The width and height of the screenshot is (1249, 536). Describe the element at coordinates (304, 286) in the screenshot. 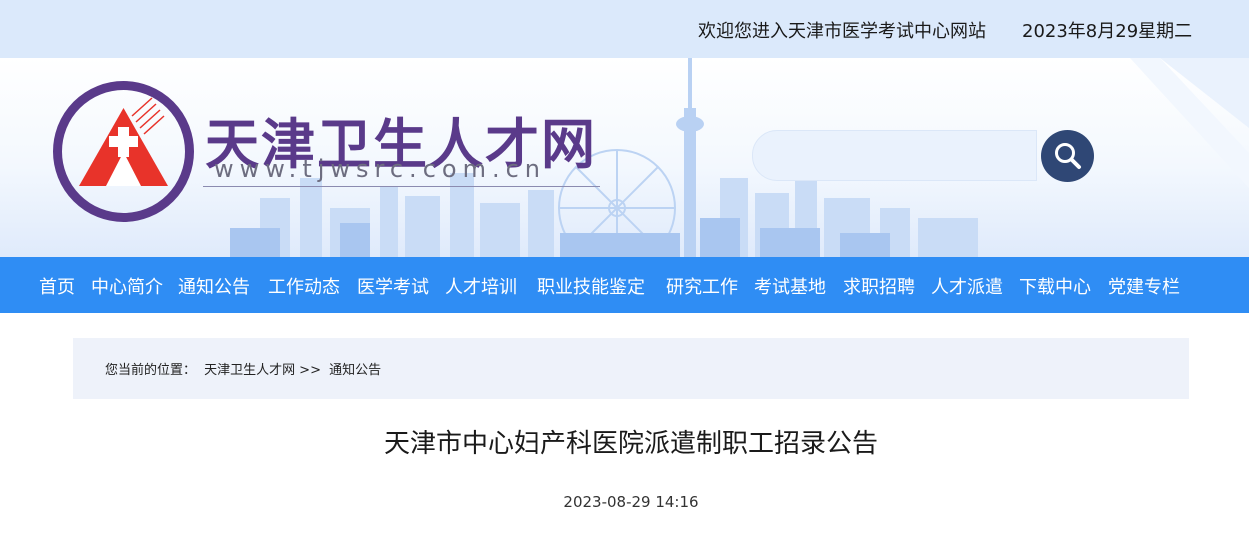

I see `nav-item-news: 工作动态` at that location.